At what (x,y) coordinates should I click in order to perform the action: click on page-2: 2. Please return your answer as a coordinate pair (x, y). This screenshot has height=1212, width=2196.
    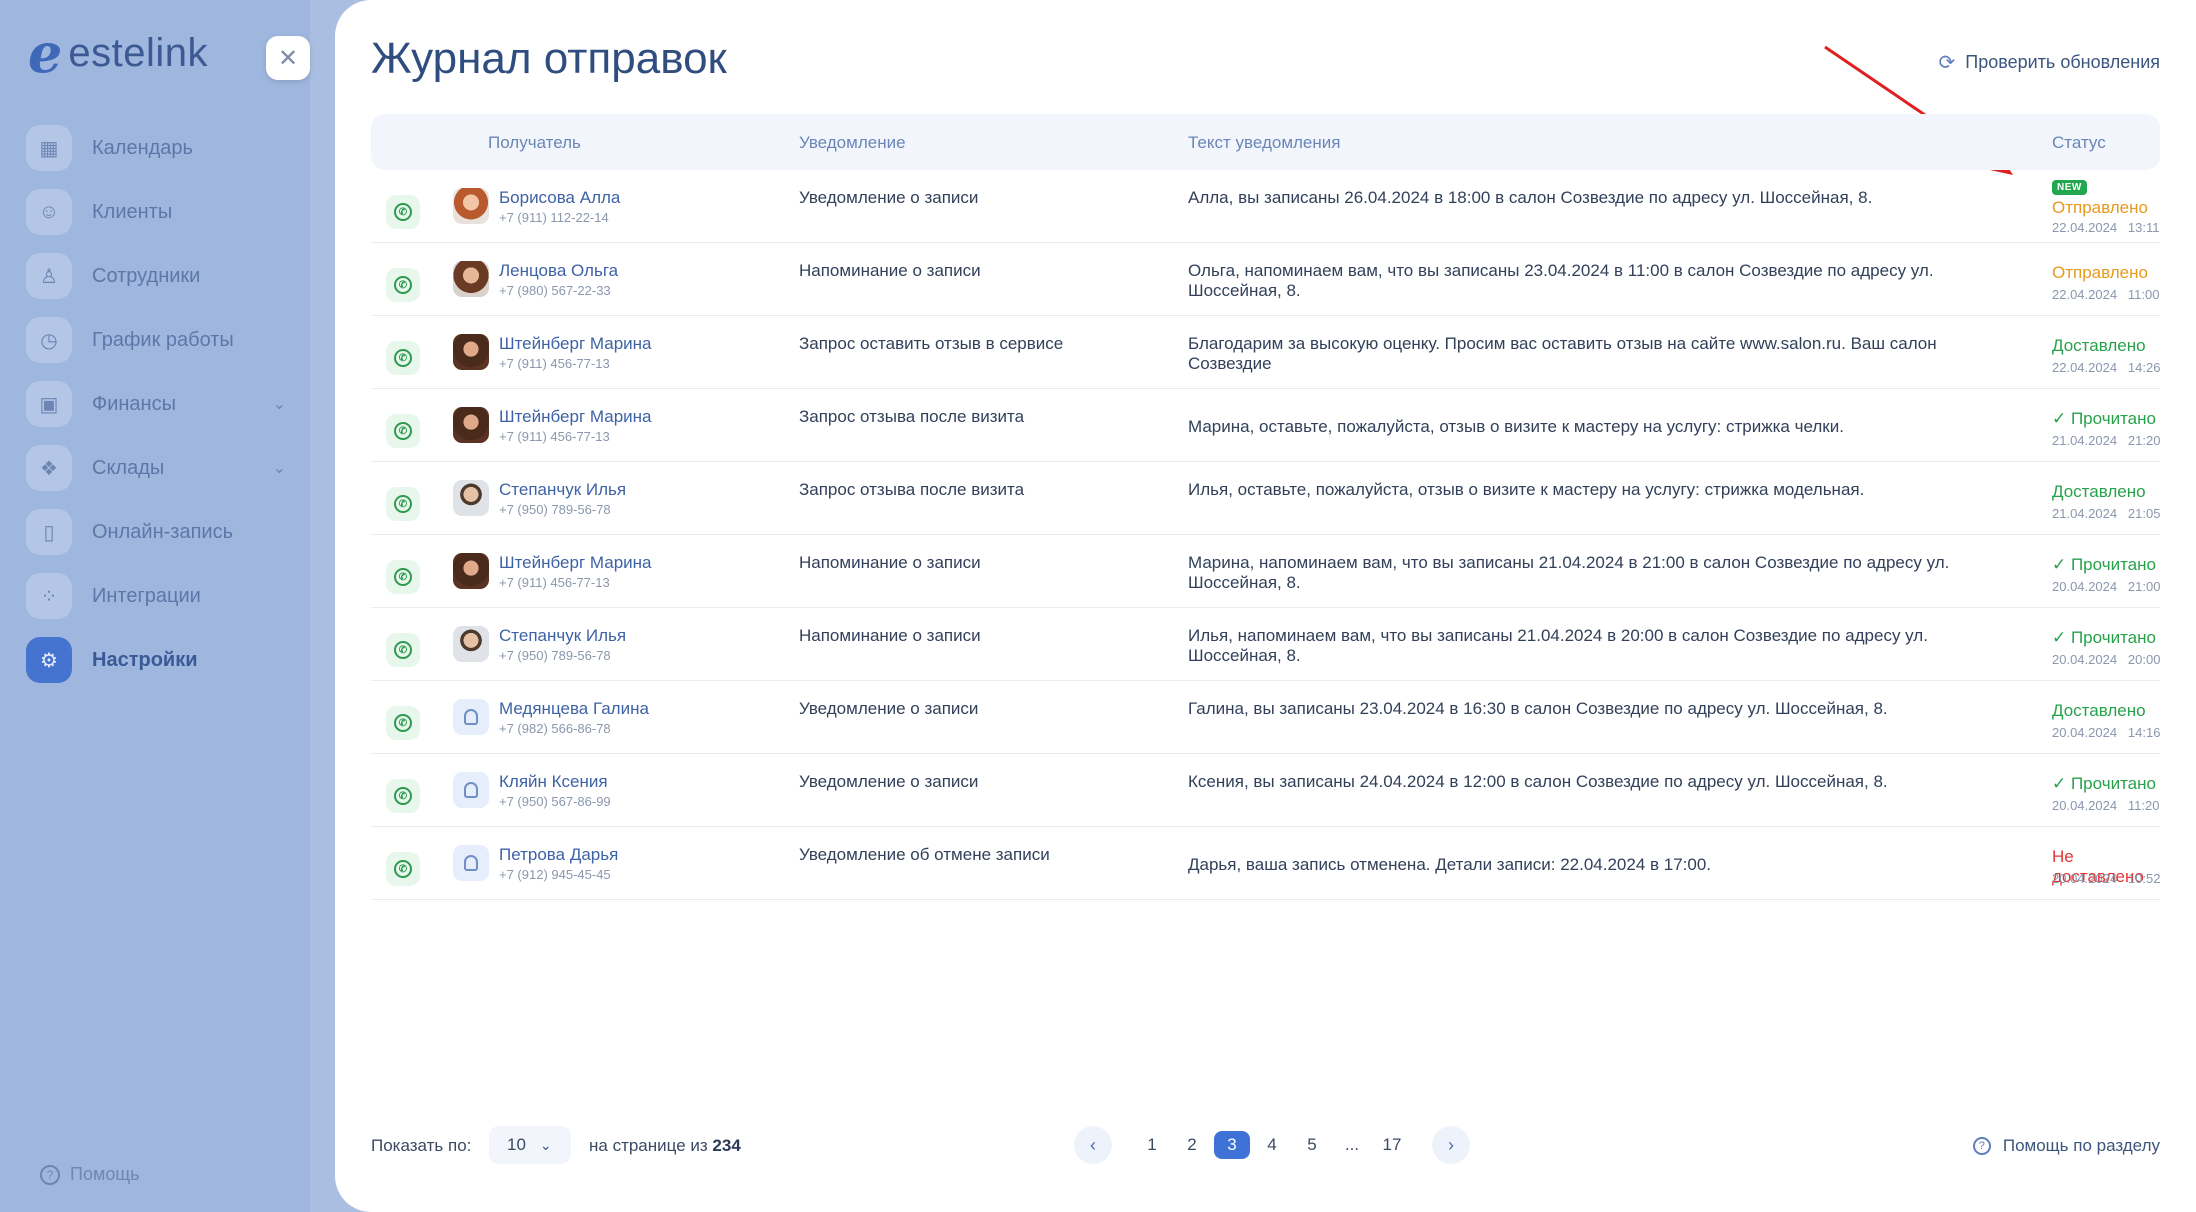
    Looking at the image, I should click on (1192, 1145).